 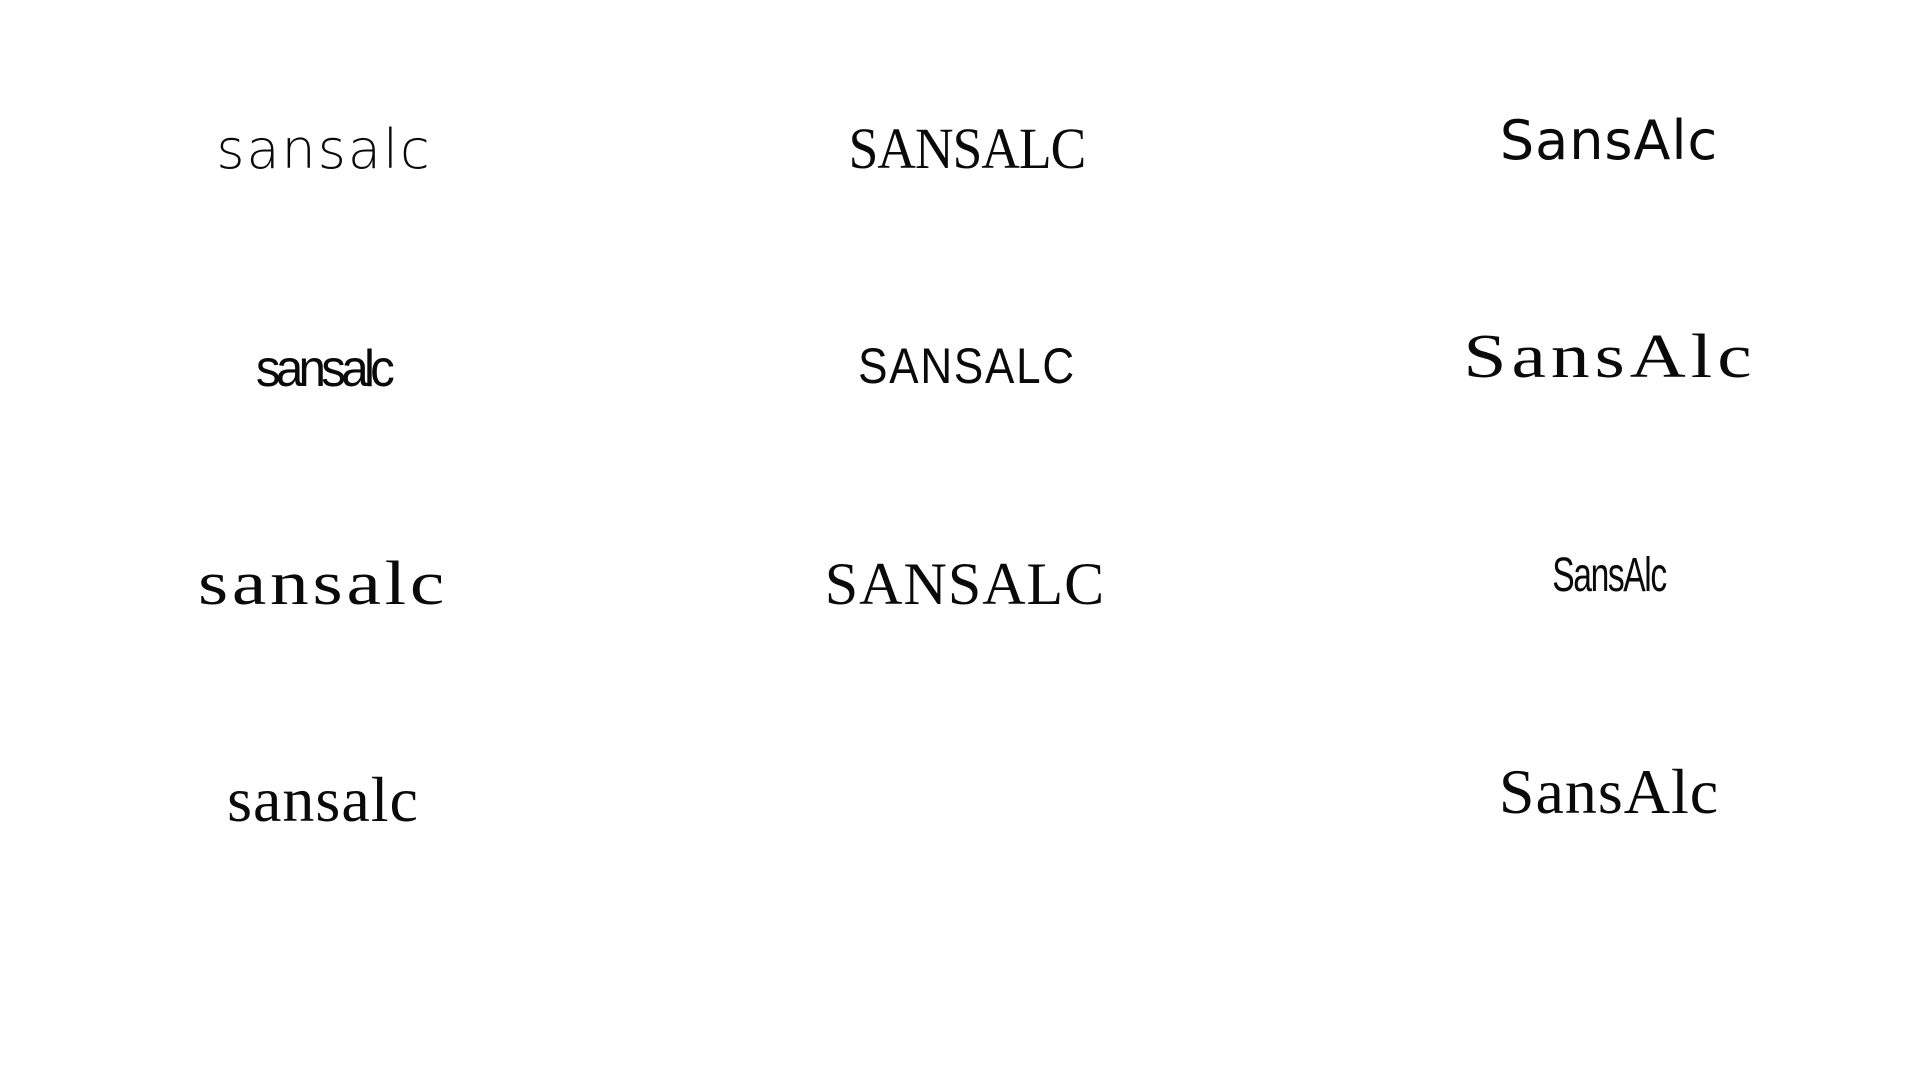 What do you see at coordinates (323, 799) in the screenshot?
I see `font-sample-lowercase-4: sansalc` at bounding box center [323, 799].